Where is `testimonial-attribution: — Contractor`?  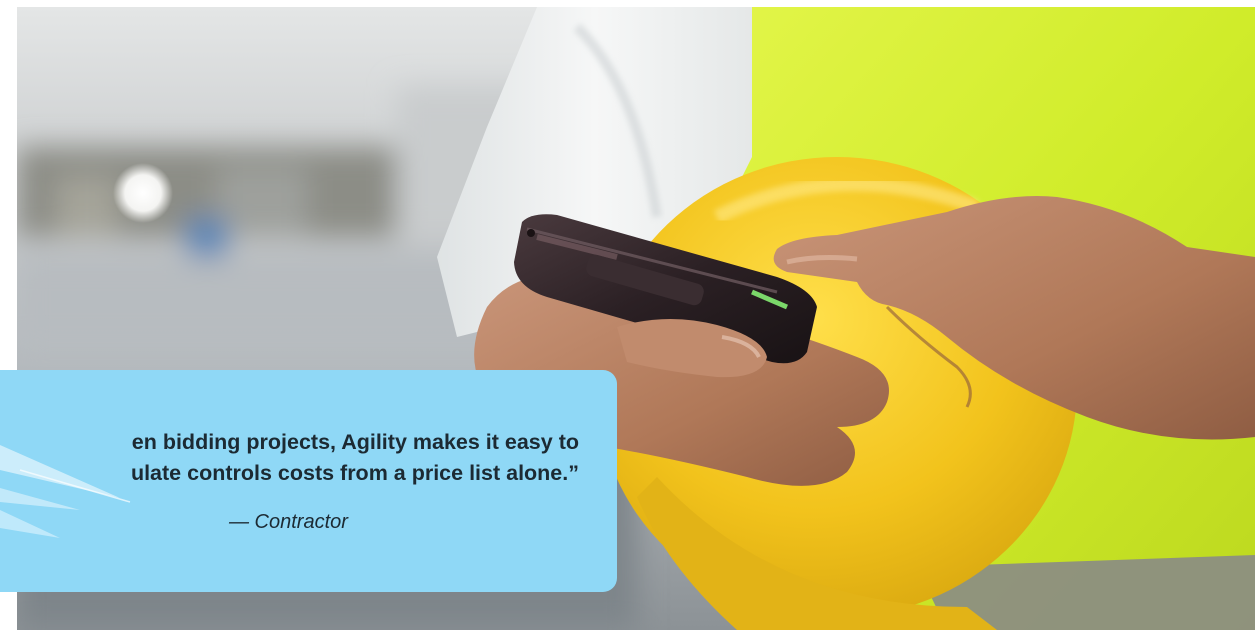 testimonial-attribution: — Contractor is located at coordinates (288, 522).